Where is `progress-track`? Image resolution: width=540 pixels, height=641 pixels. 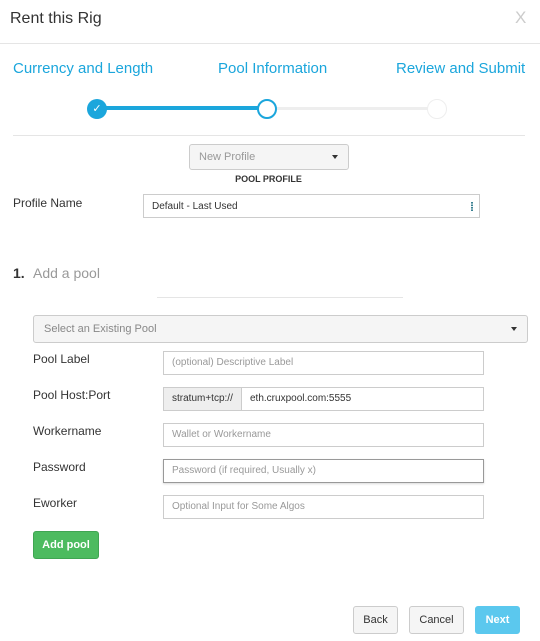
progress-track is located at coordinates (352, 108).